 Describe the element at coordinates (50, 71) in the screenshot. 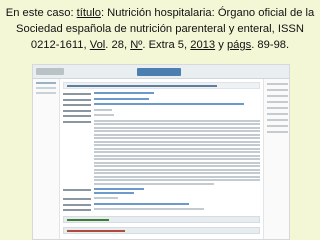

I see `back-button` at that location.